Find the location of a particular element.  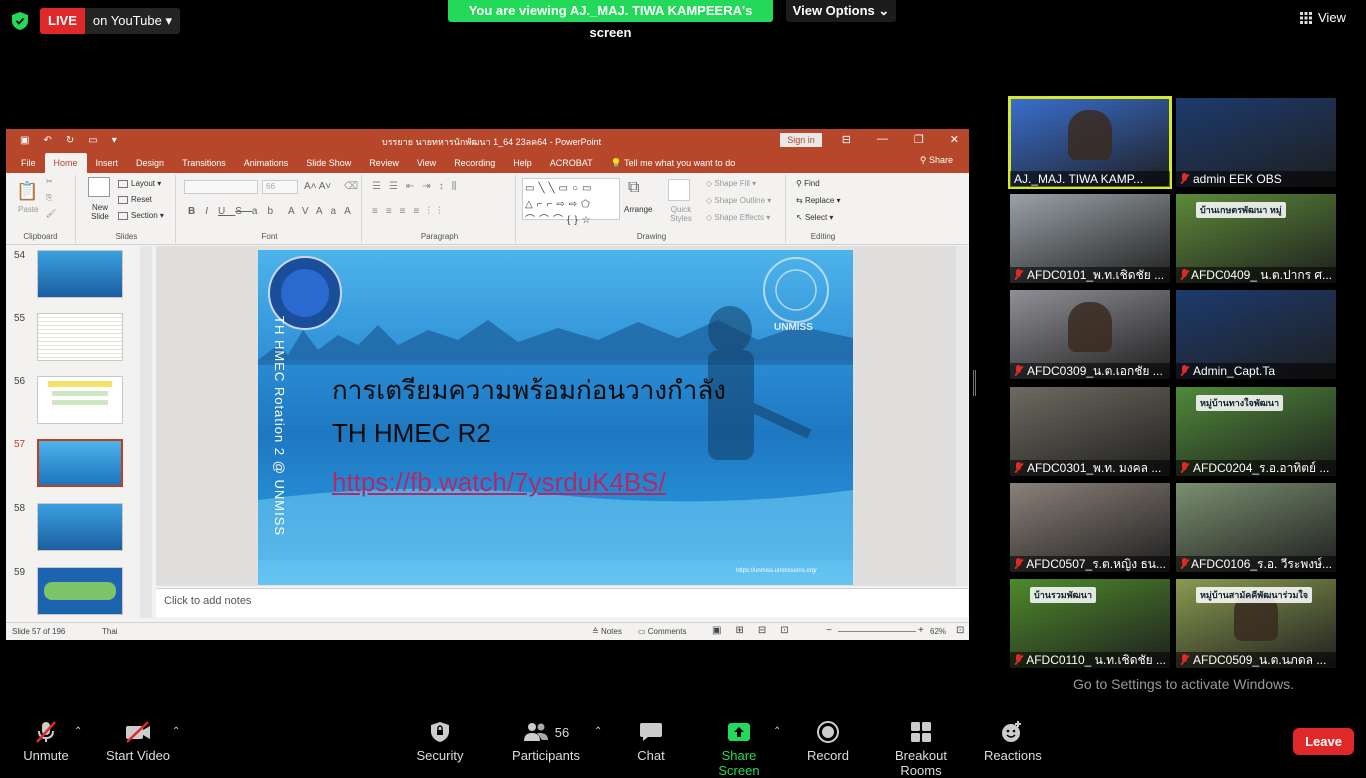

layout-button: Layout ▾ is located at coordinates (139, 183).